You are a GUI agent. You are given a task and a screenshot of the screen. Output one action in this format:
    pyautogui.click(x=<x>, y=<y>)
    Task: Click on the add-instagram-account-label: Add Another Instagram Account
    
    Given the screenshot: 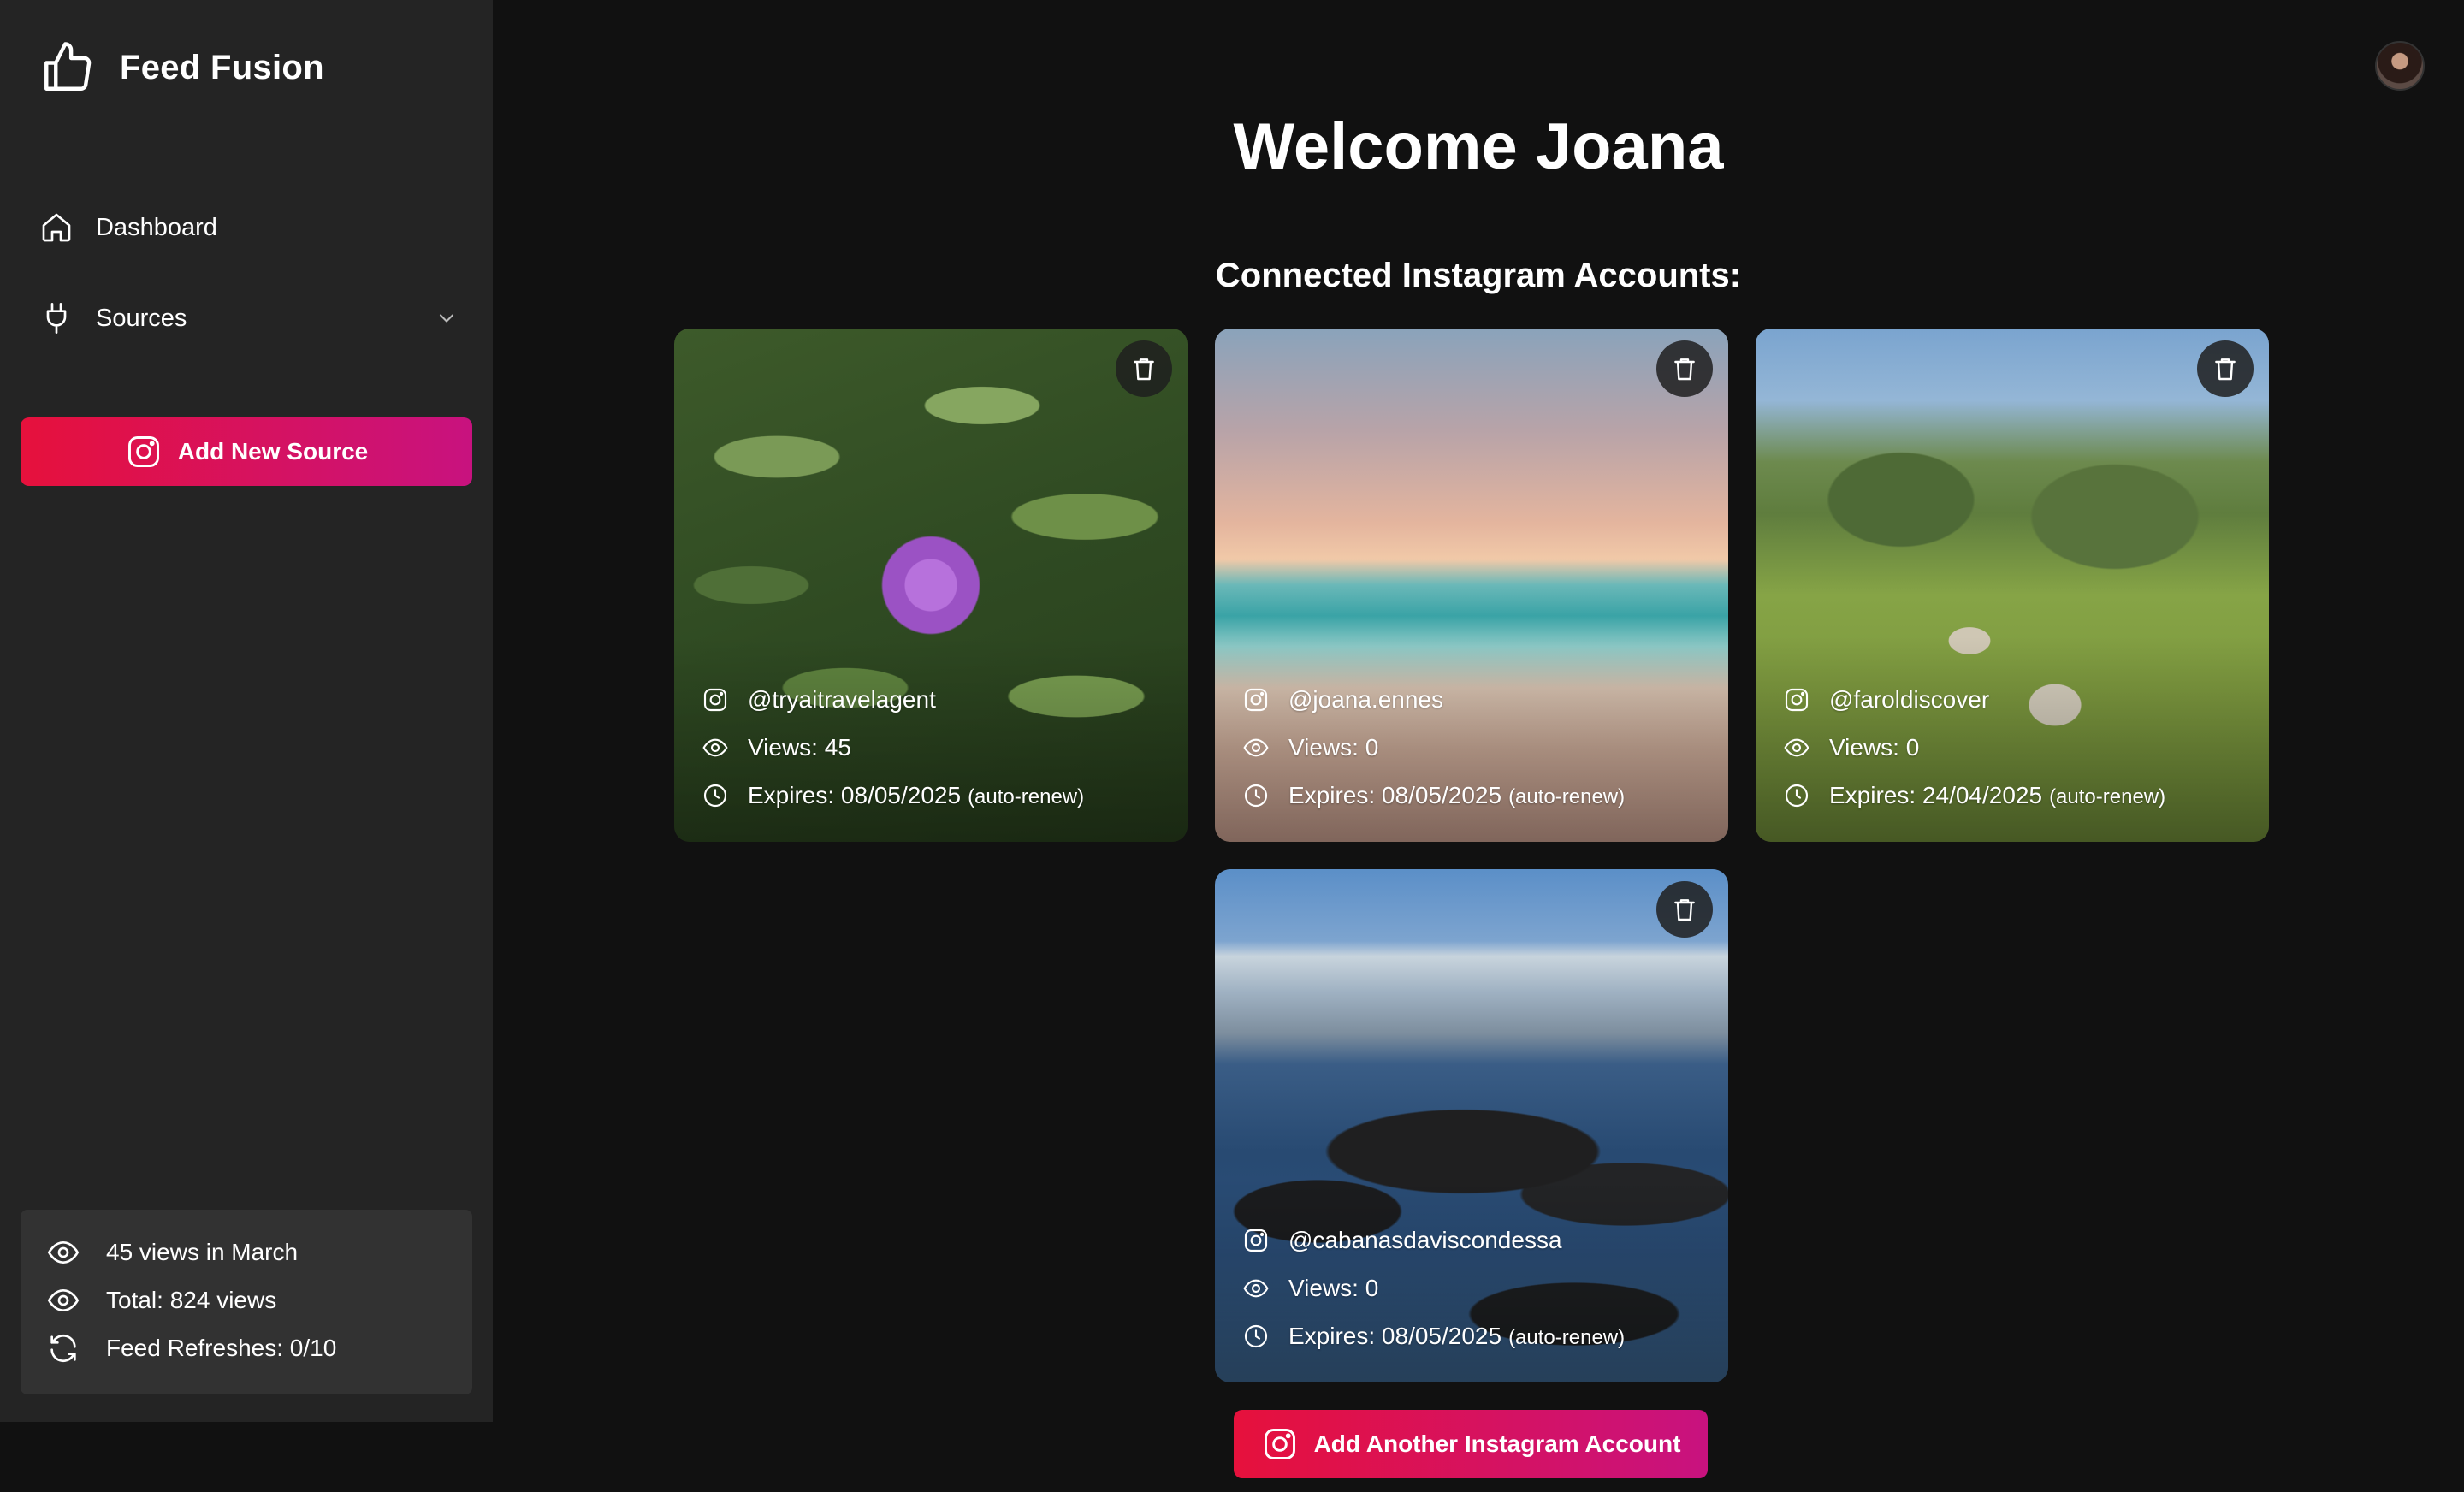 What is the action you would take?
    pyautogui.click(x=1497, y=1443)
    